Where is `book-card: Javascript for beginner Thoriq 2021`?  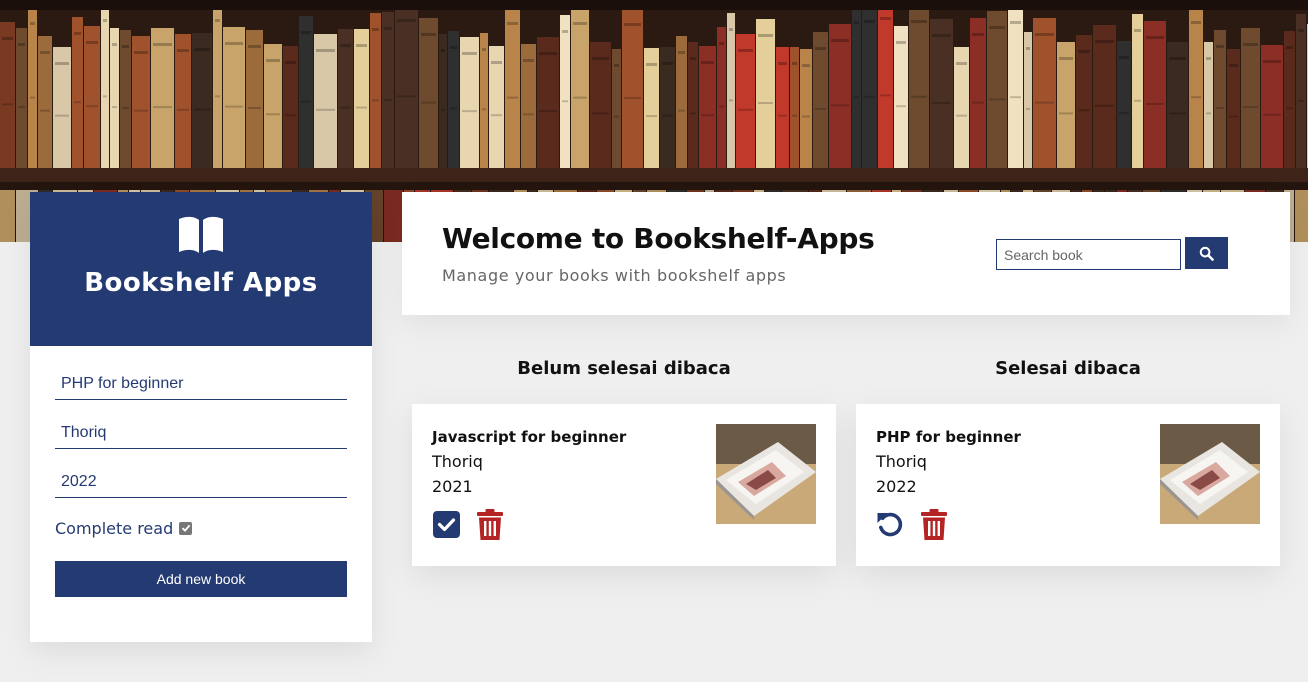 book-card: Javascript for beginner Thoriq 2021 is located at coordinates (624, 485).